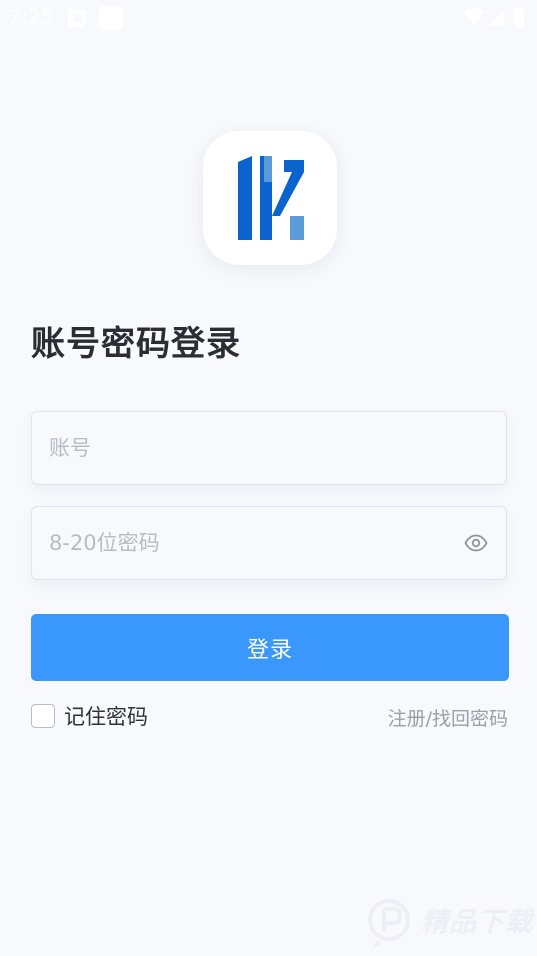 The height and width of the screenshot is (956, 537). I want to click on account-input, so click(249, 448).